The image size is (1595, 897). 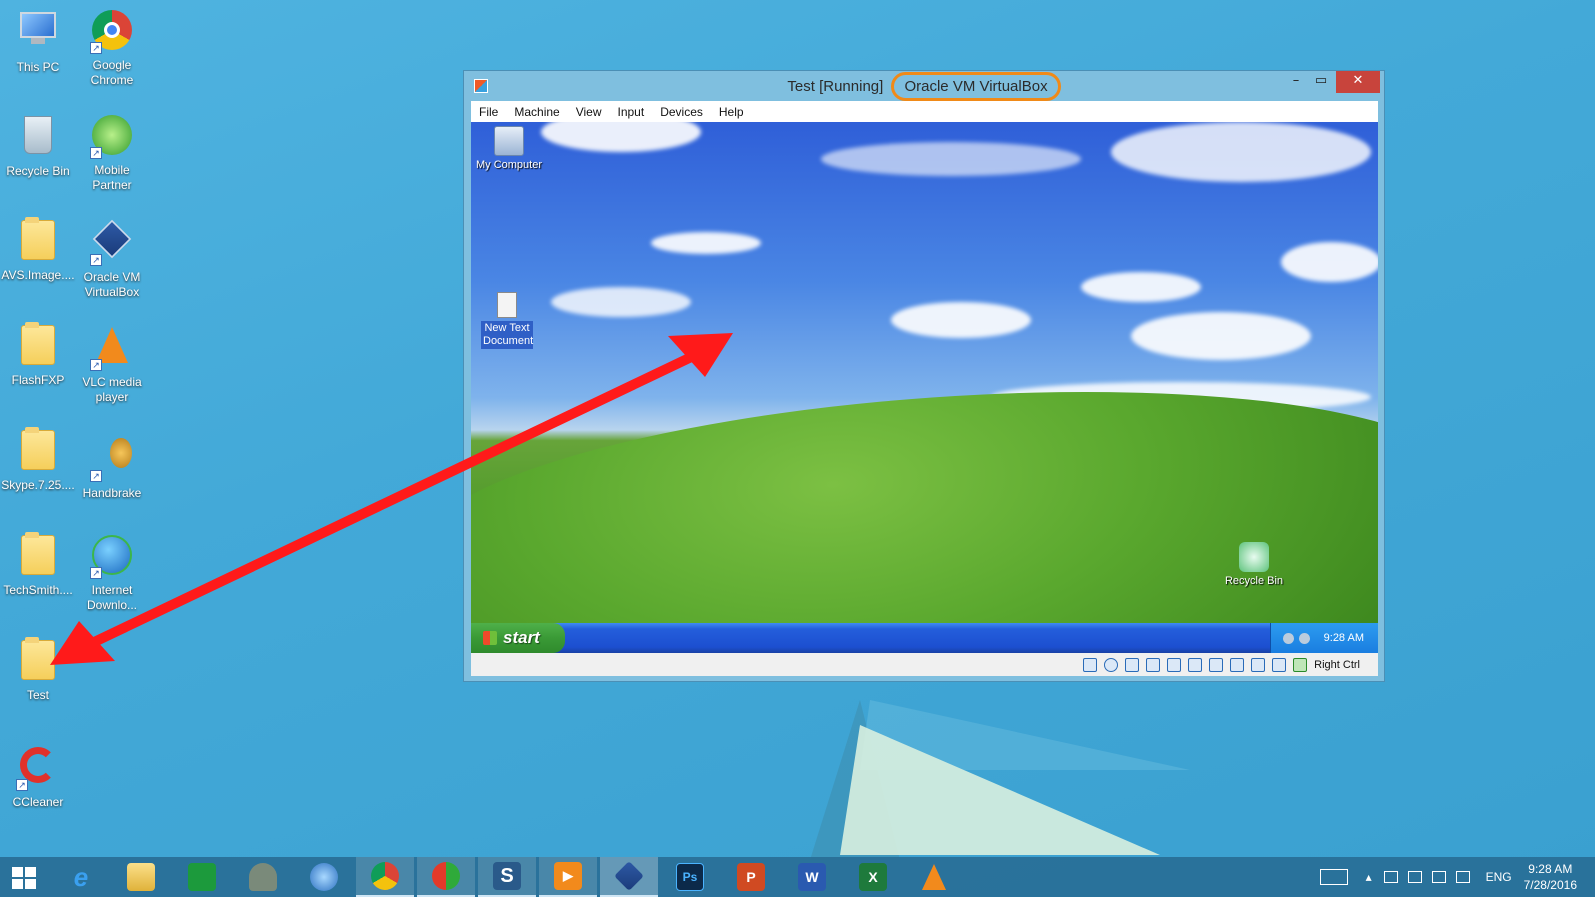 What do you see at coordinates (112, 460) in the screenshot?
I see `handbrake-icon: ↗` at bounding box center [112, 460].